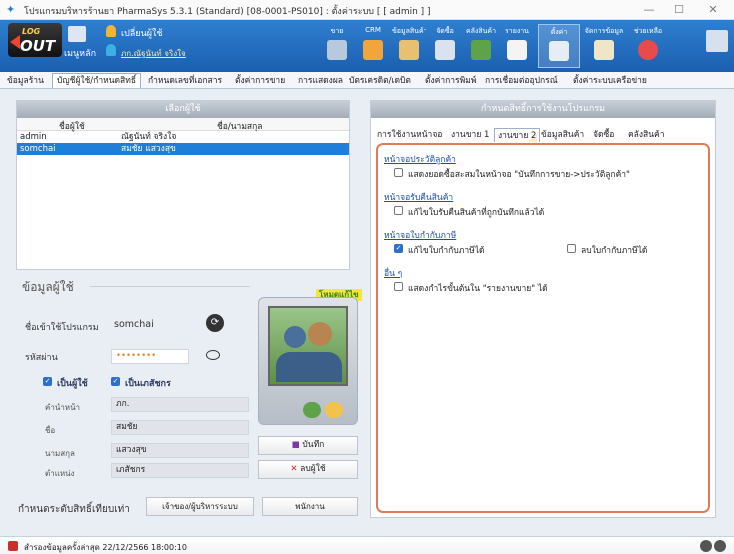 This screenshot has width=734, height=554. What do you see at coordinates (420, 160) in the screenshot?
I see `section-customer-history: หน้าจอประวัติลูกค้า` at bounding box center [420, 160].